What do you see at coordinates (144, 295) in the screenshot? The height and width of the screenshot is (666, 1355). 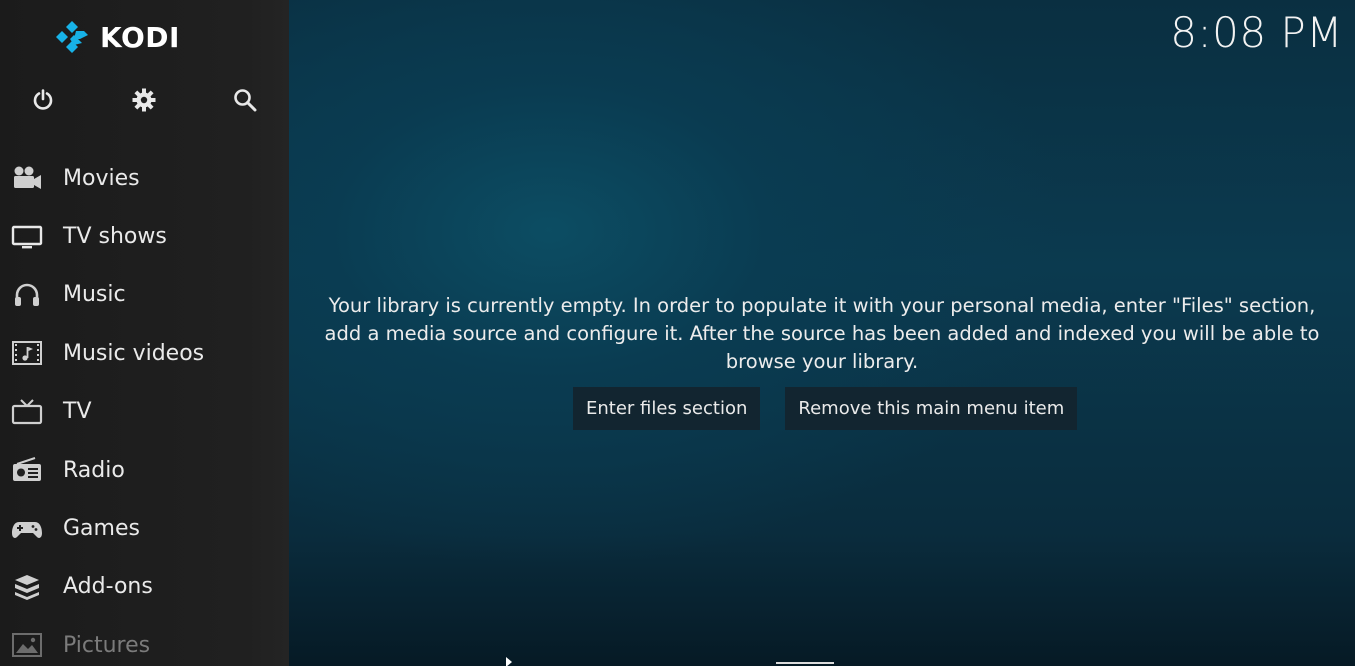 I see `menu-item-music: Music` at bounding box center [144, 295].